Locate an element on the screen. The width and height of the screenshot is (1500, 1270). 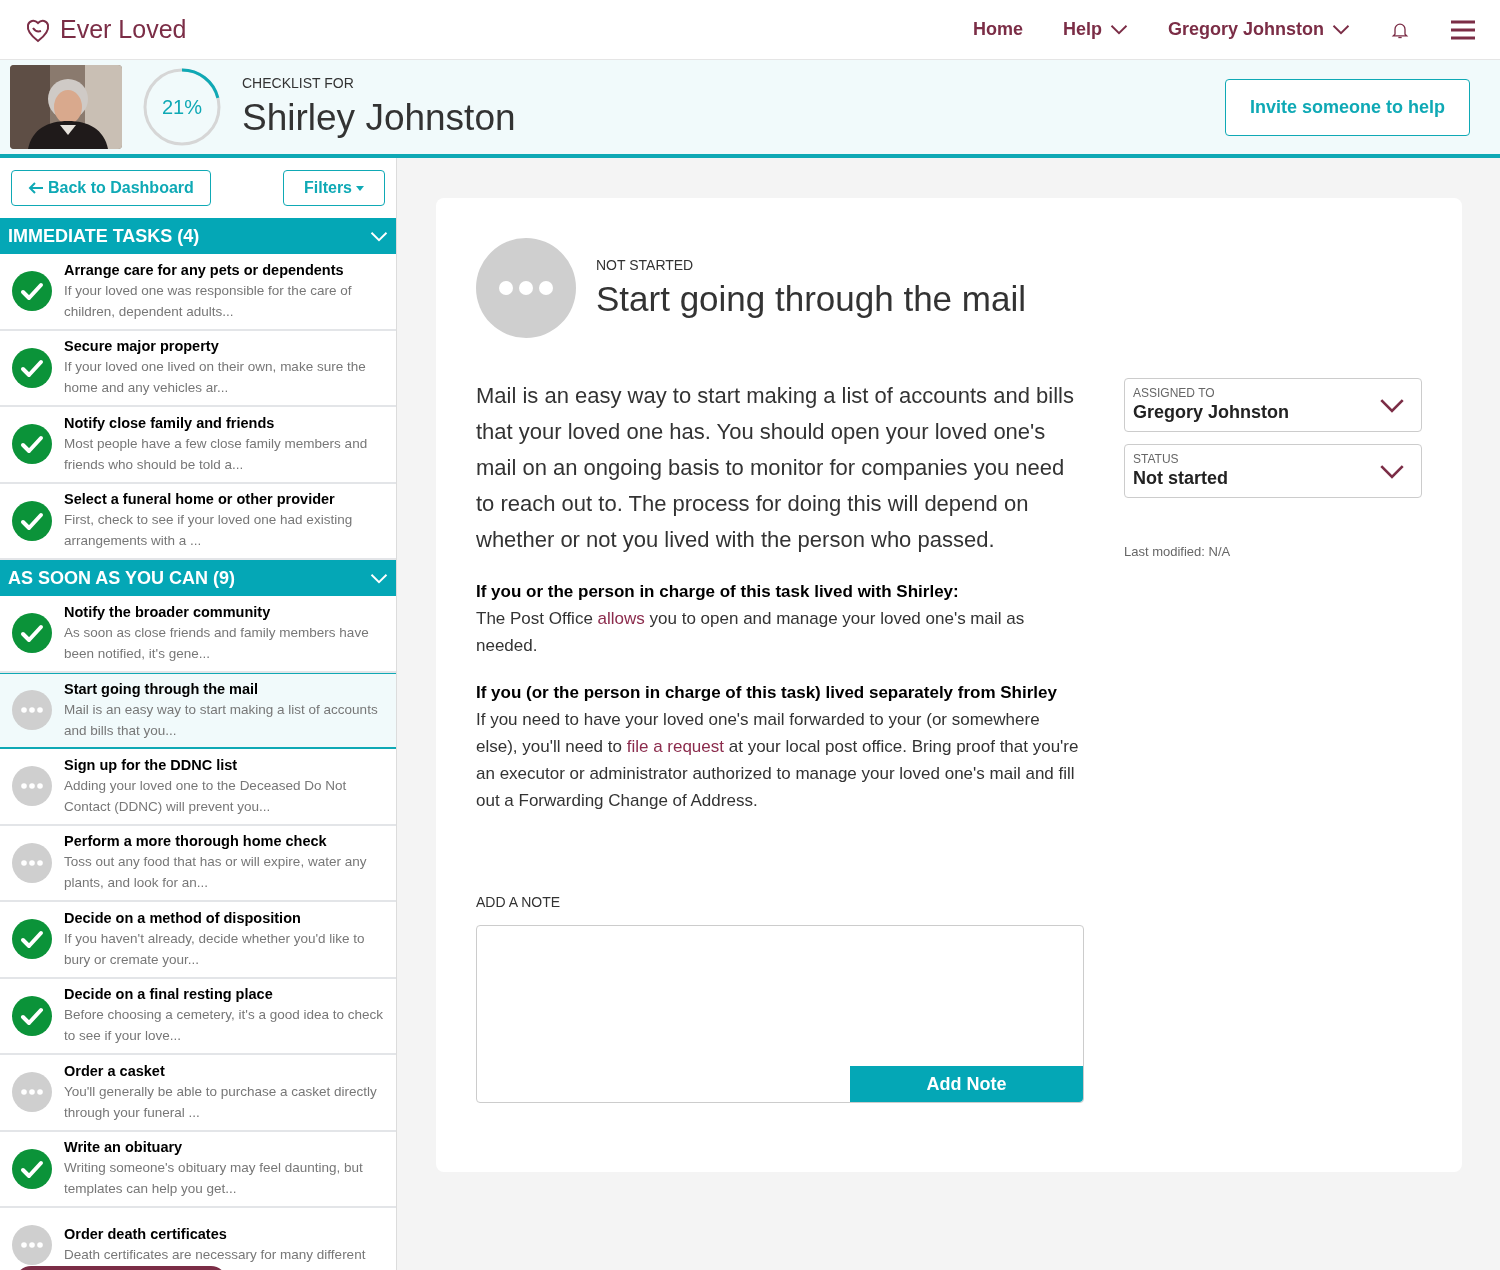
block-paragraph: The Post Office allows you to open and manage your loved one's mail as needed. is located at coordinates (751, 632).